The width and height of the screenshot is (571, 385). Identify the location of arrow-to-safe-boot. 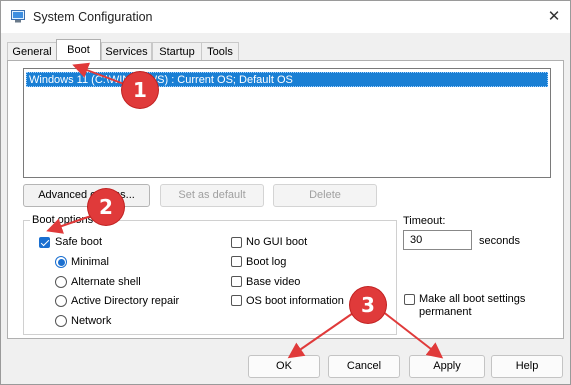
(70, 224).